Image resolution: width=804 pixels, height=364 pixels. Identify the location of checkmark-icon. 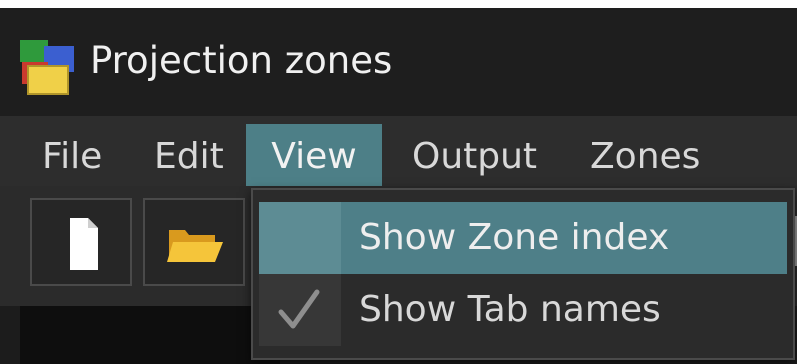
(300, 319).